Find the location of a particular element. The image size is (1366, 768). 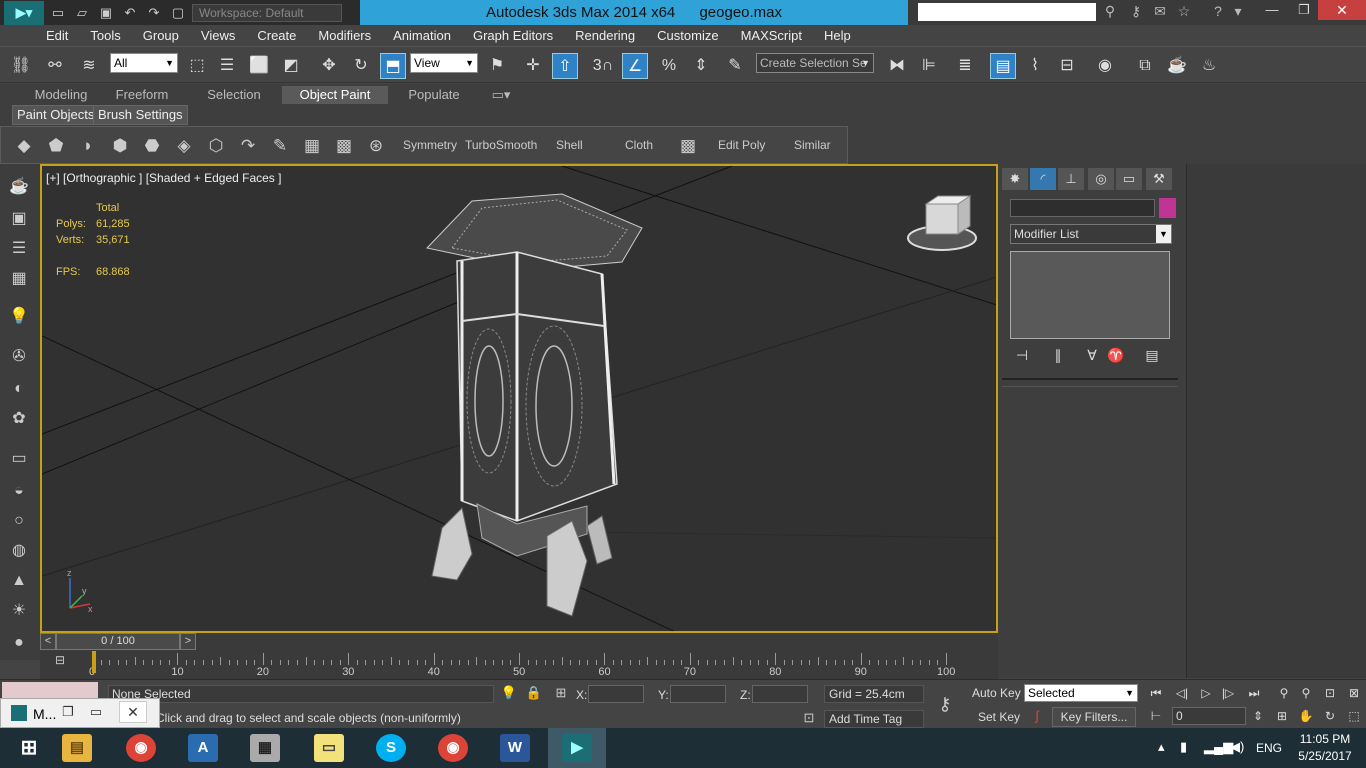

rectangular-selection-icon: ⬜ is located at coordinates (259, 66).